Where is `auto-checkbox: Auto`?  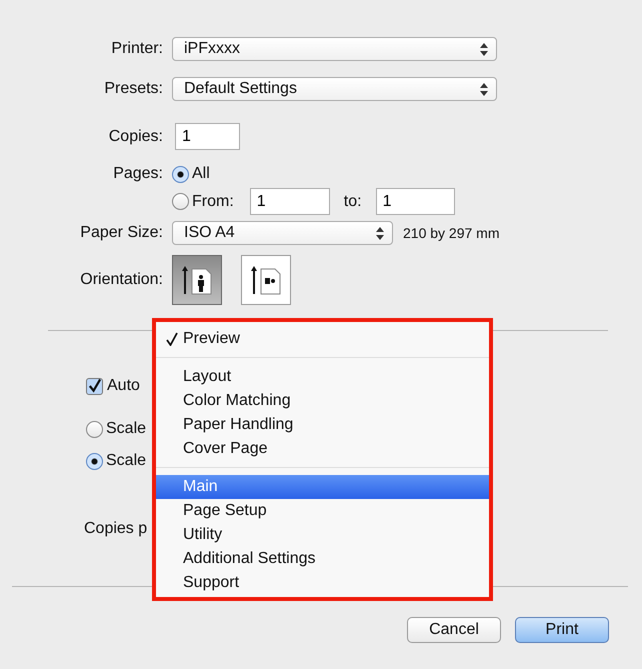
auto-checkbox: Auto is located at coordinates (113, 386).